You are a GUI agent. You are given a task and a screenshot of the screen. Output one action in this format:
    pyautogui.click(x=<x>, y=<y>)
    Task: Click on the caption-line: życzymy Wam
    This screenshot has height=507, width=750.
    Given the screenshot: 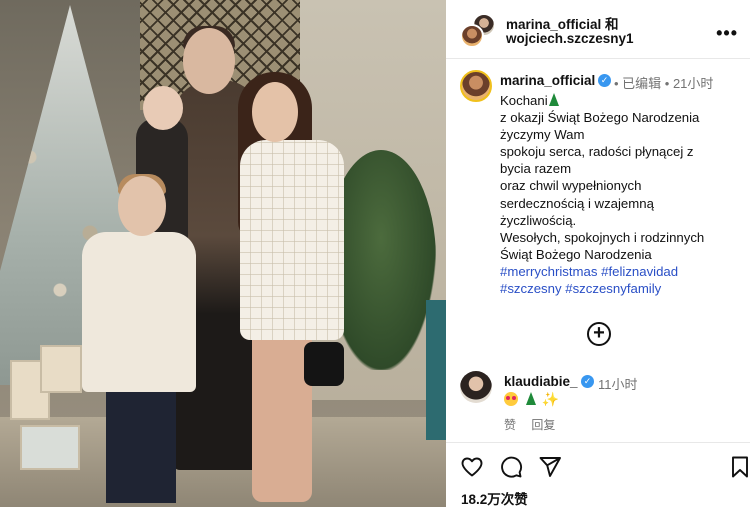 What is the action you would take?
    pyautogui.click(x=542, y=135)
    